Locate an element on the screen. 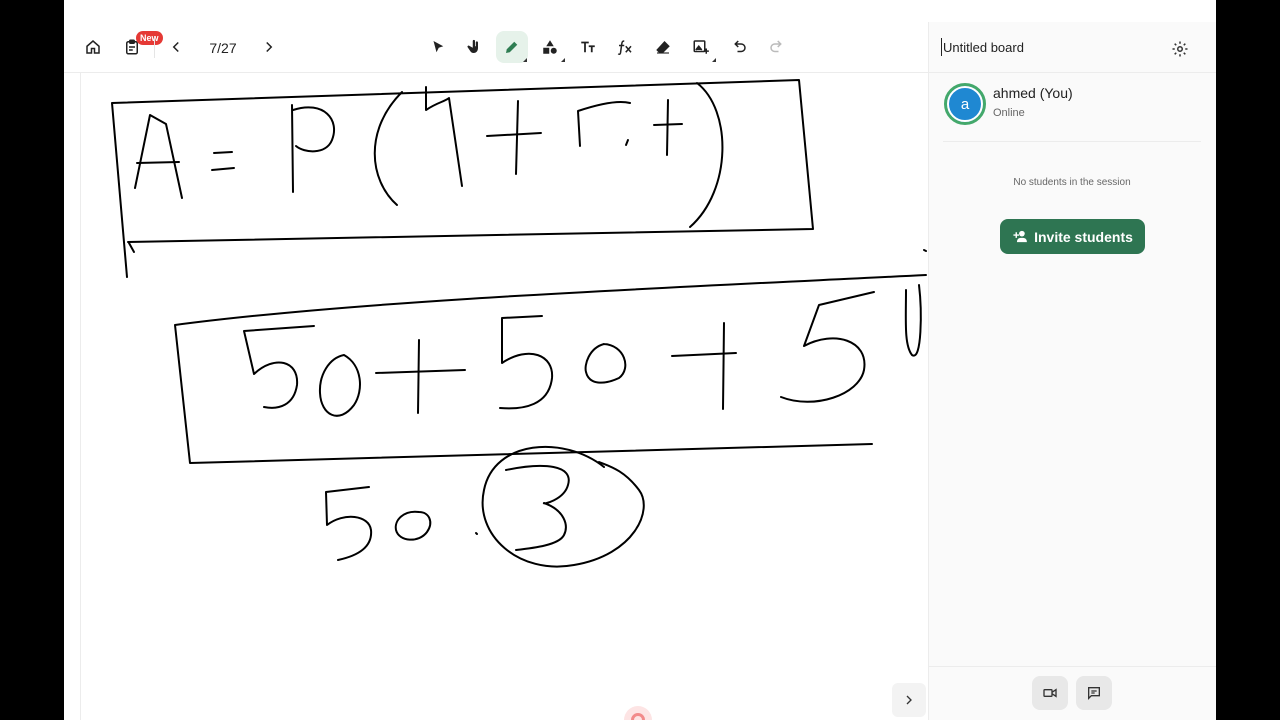  user-status: Online is located at coordinates (1009, 113).